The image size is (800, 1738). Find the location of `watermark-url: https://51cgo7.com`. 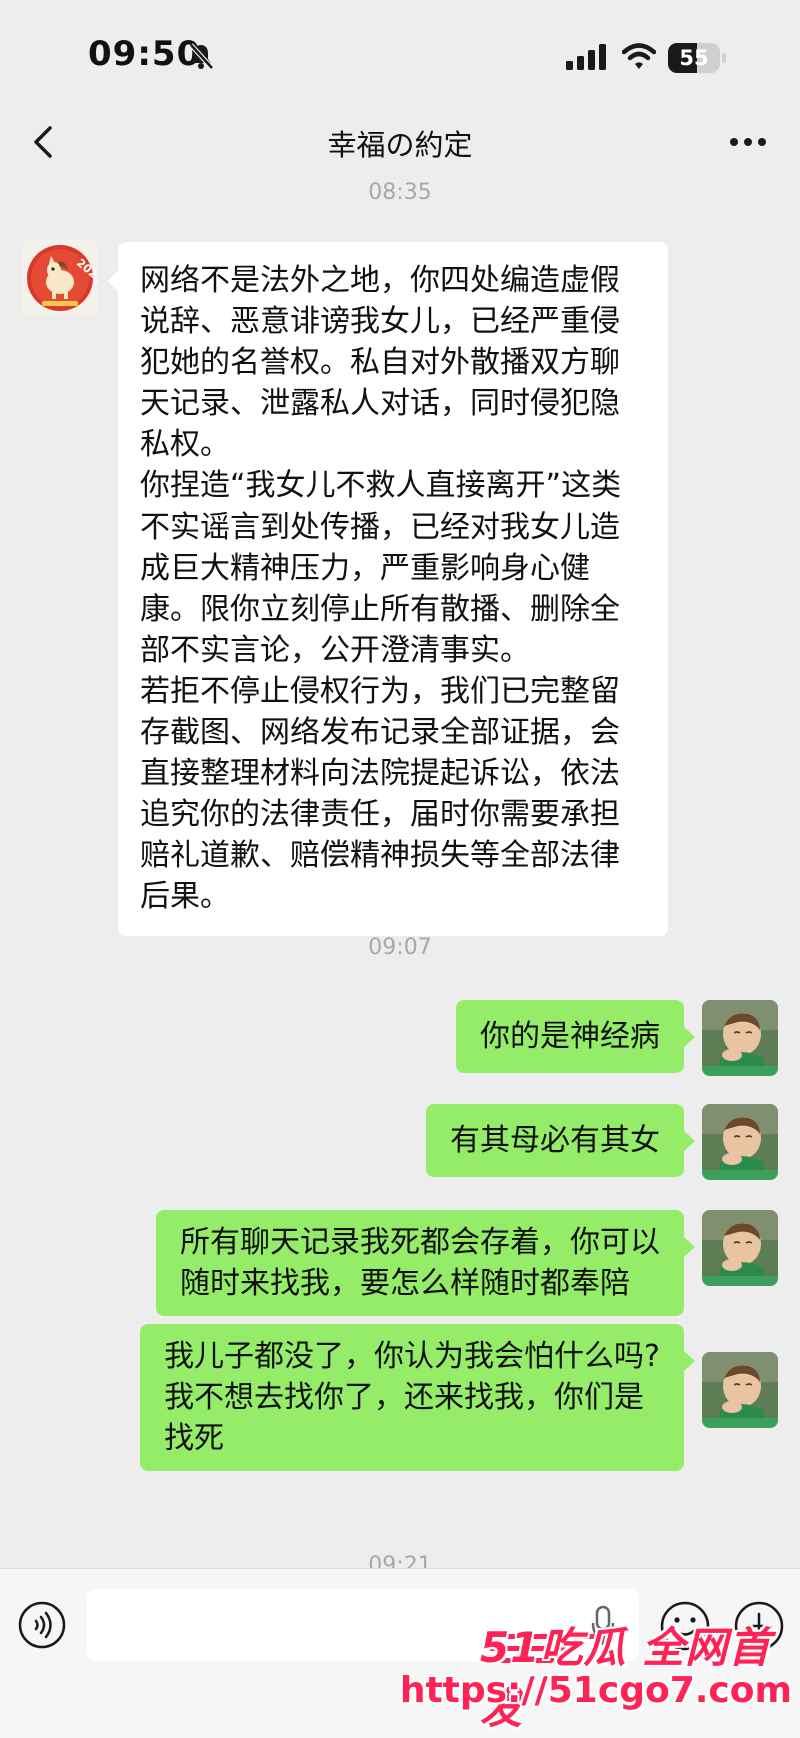

watermark-url: https://51cgo7.com is located at coordinates (595, 1690).